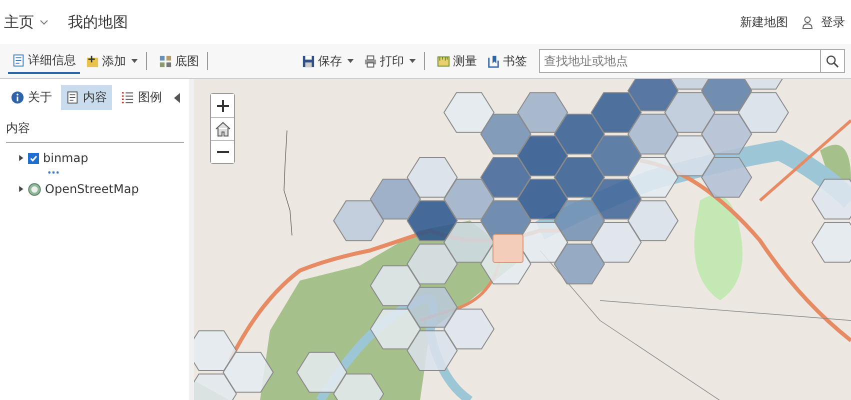  I want to click on home-link: 主页, so click(19, 22).